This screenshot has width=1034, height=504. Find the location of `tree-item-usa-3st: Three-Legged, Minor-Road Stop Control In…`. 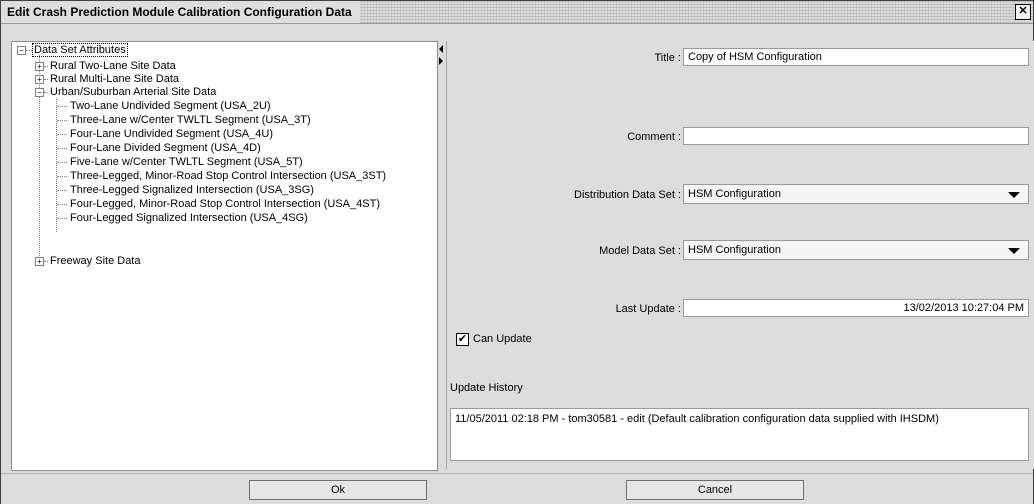

tree-item-usa-3st: Three-Legged, Minor-Road Stop Control In… is located at coordinates (228, 176).